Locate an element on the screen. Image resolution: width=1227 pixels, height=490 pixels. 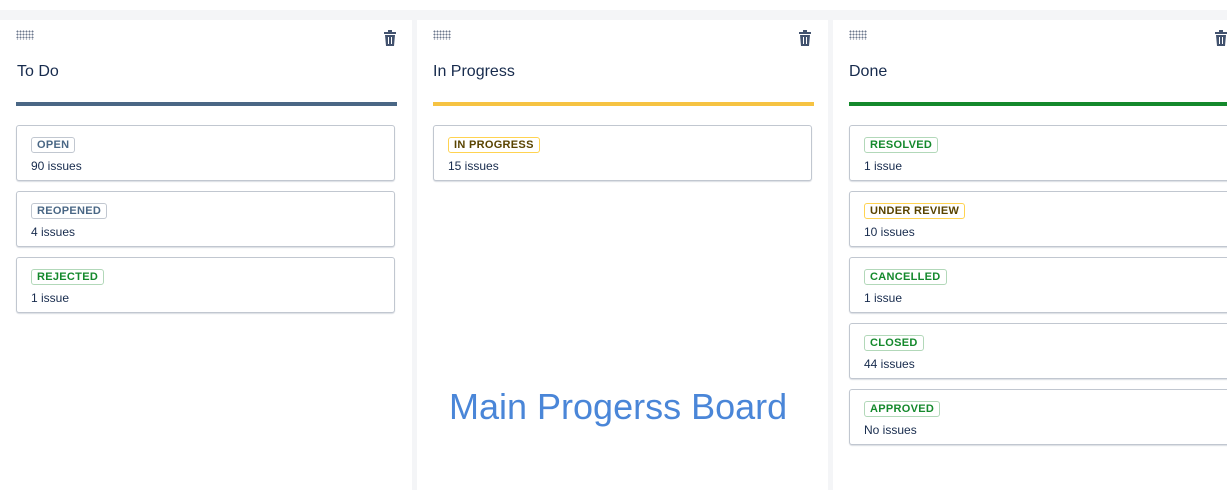
column-title: In Progress is located at coordinates (474, 71).